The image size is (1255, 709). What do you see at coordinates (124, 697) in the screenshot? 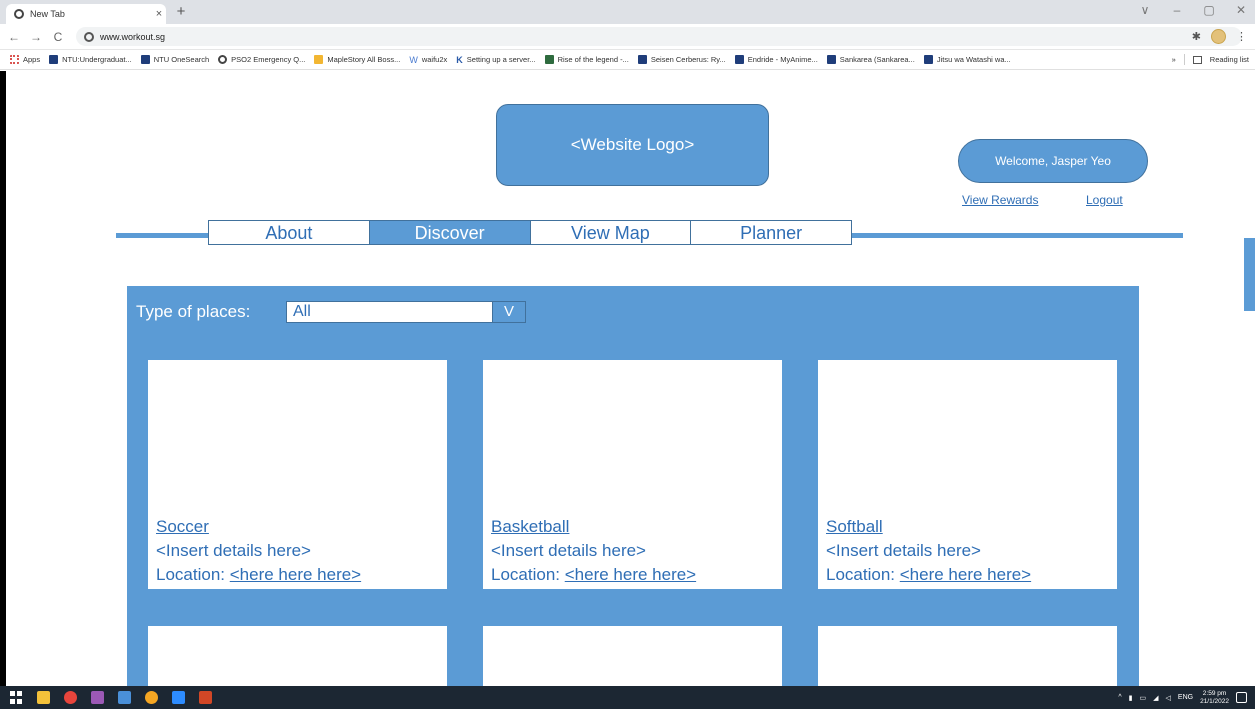
I see `app-icon` at bounding box center [124, 697].